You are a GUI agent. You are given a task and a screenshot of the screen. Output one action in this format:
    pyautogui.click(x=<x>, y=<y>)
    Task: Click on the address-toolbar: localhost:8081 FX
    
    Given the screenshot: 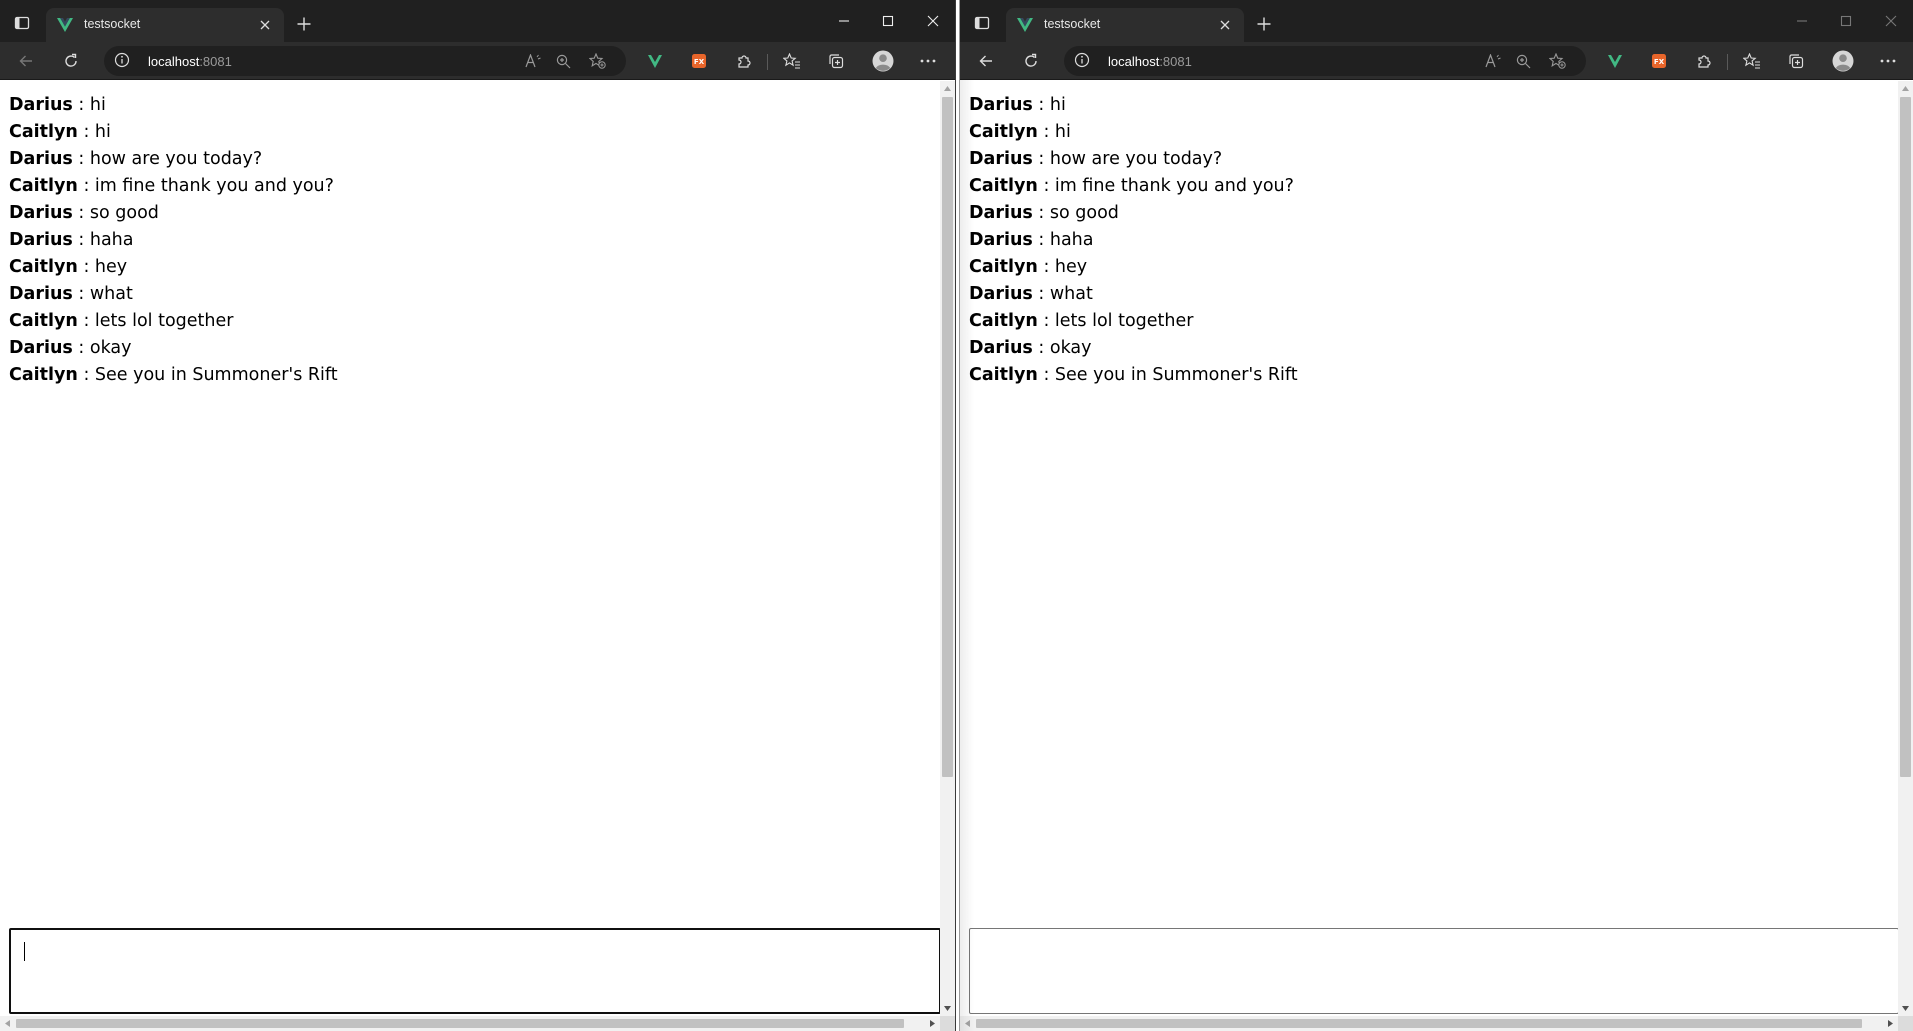 What is the action you would take?
    pyautogui.click(x=477, y=61)
    